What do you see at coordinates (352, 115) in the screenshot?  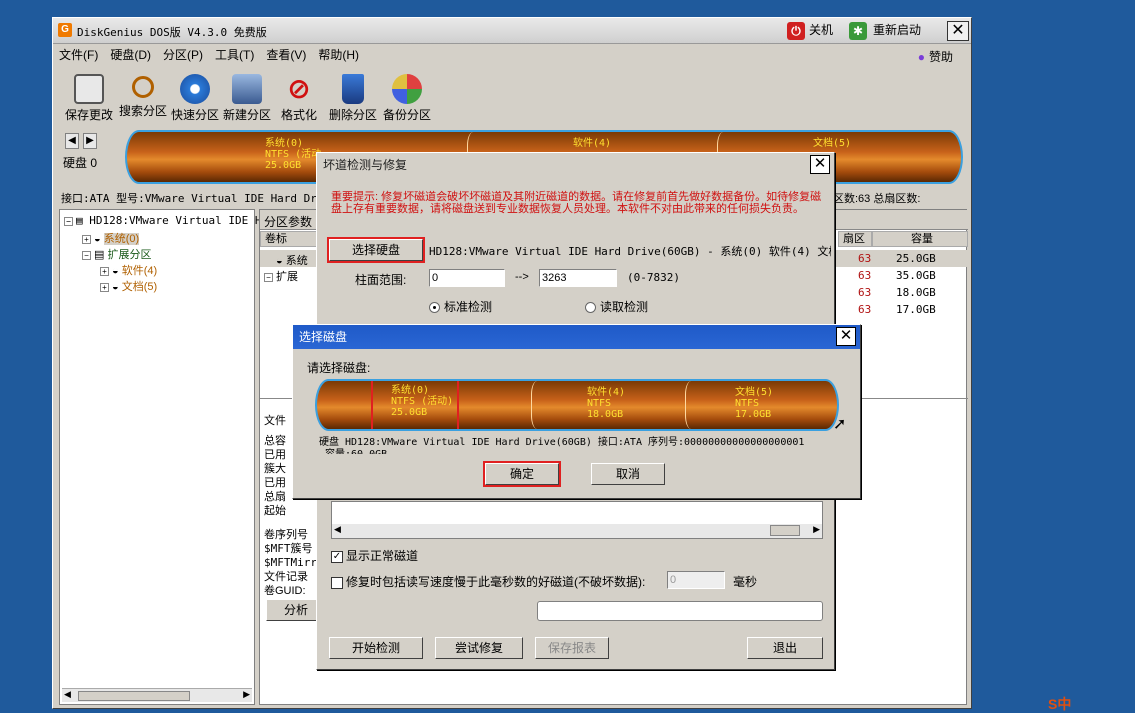 I see `delete-label: 删除分区` at bounding box center [352, 115].